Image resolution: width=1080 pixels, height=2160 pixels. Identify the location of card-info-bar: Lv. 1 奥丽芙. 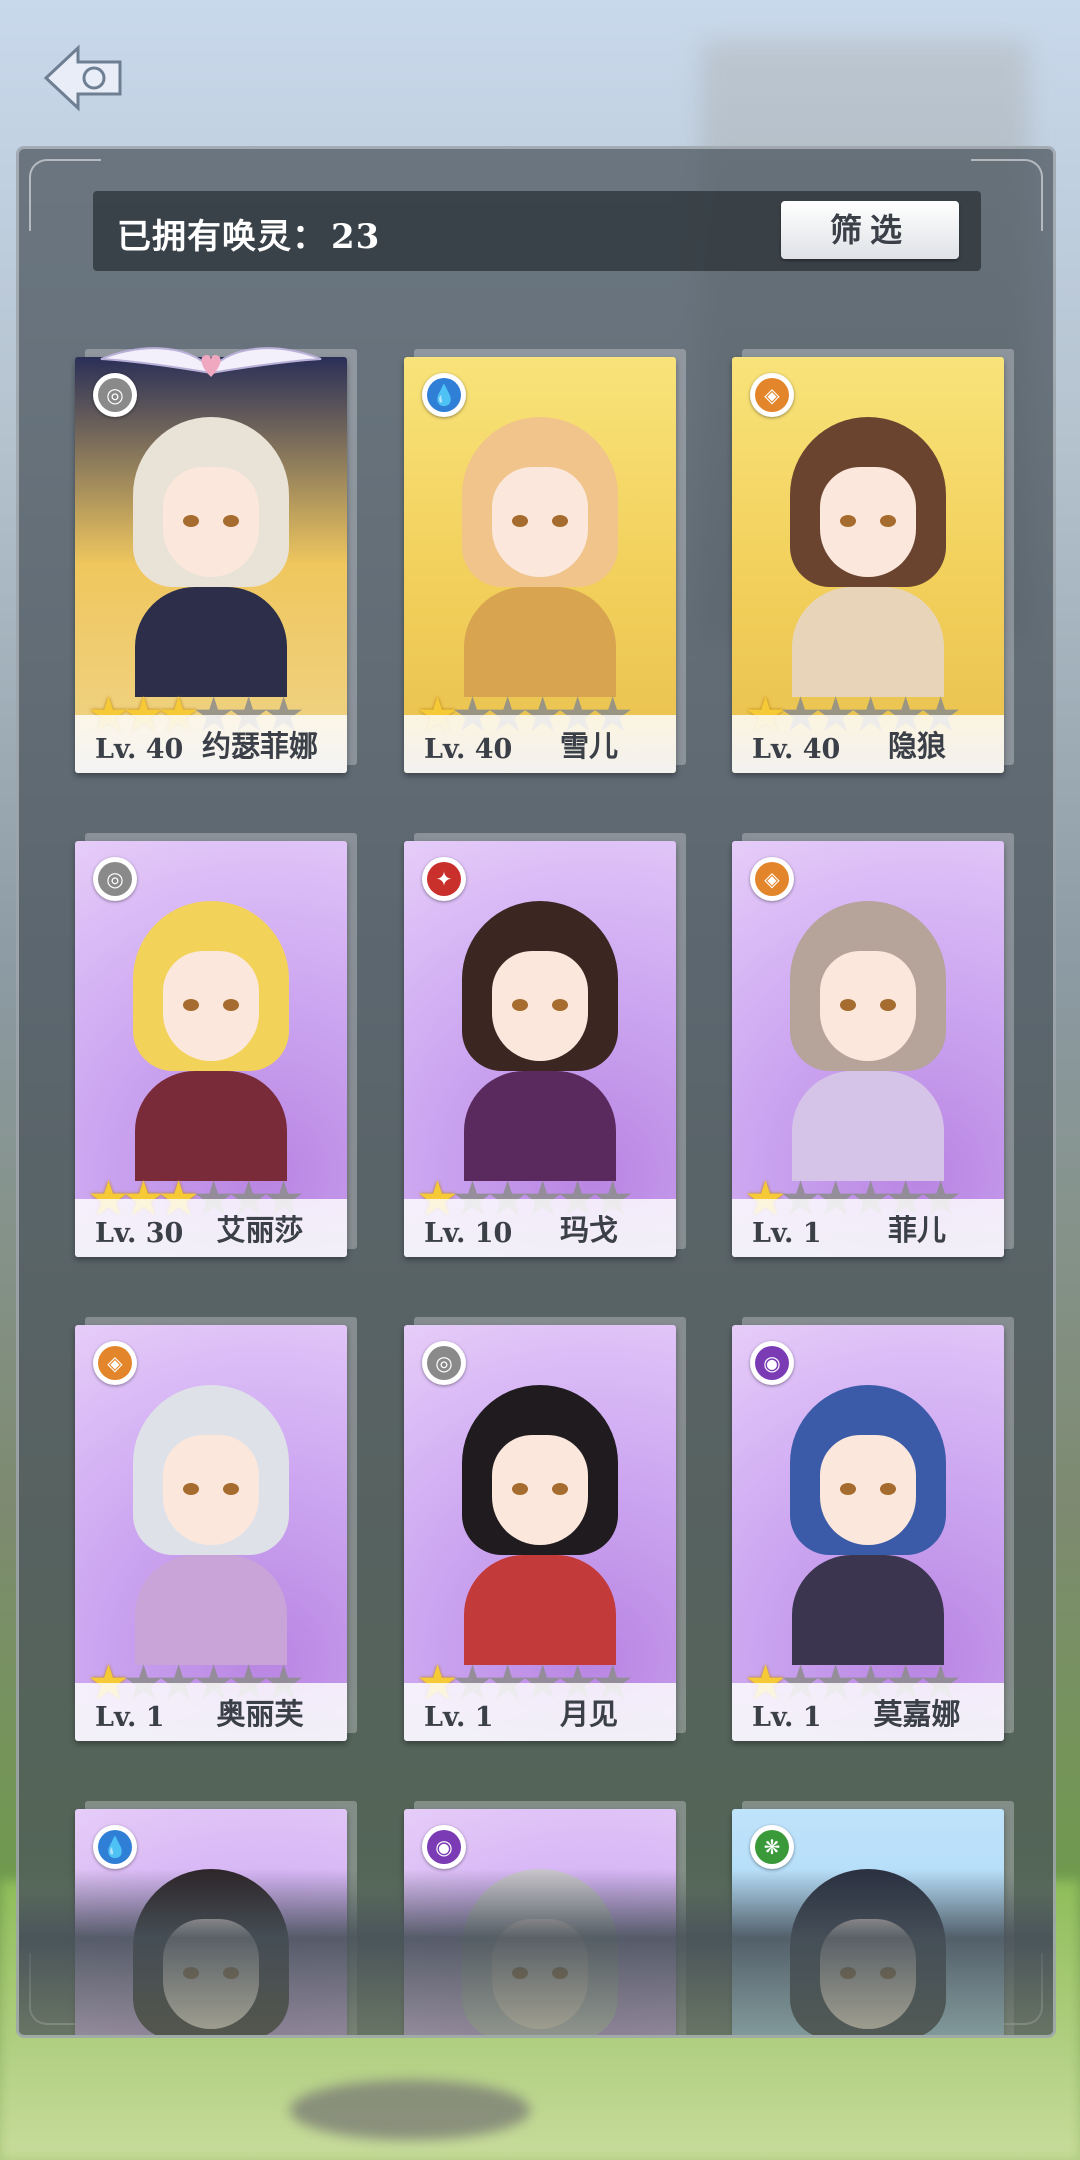
(211, 1712).